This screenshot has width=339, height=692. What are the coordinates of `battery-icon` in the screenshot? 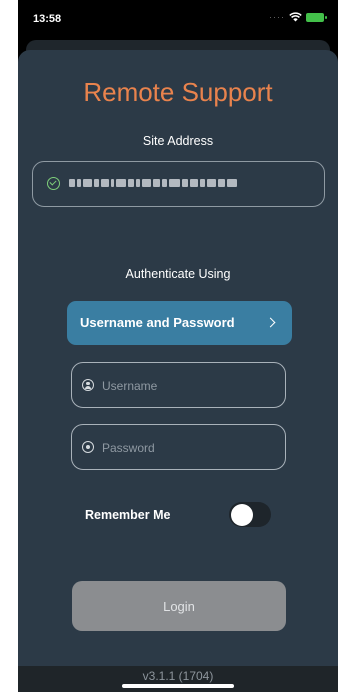 It's located at (316, 17).